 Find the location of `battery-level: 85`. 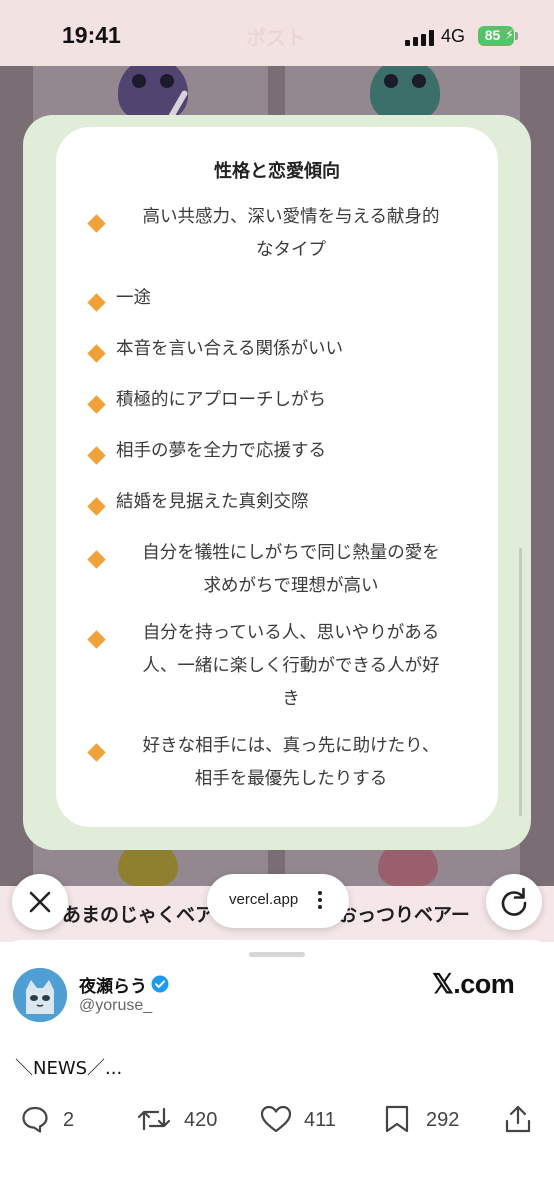

battery-level: 85 is located at coordinates (492, 35).